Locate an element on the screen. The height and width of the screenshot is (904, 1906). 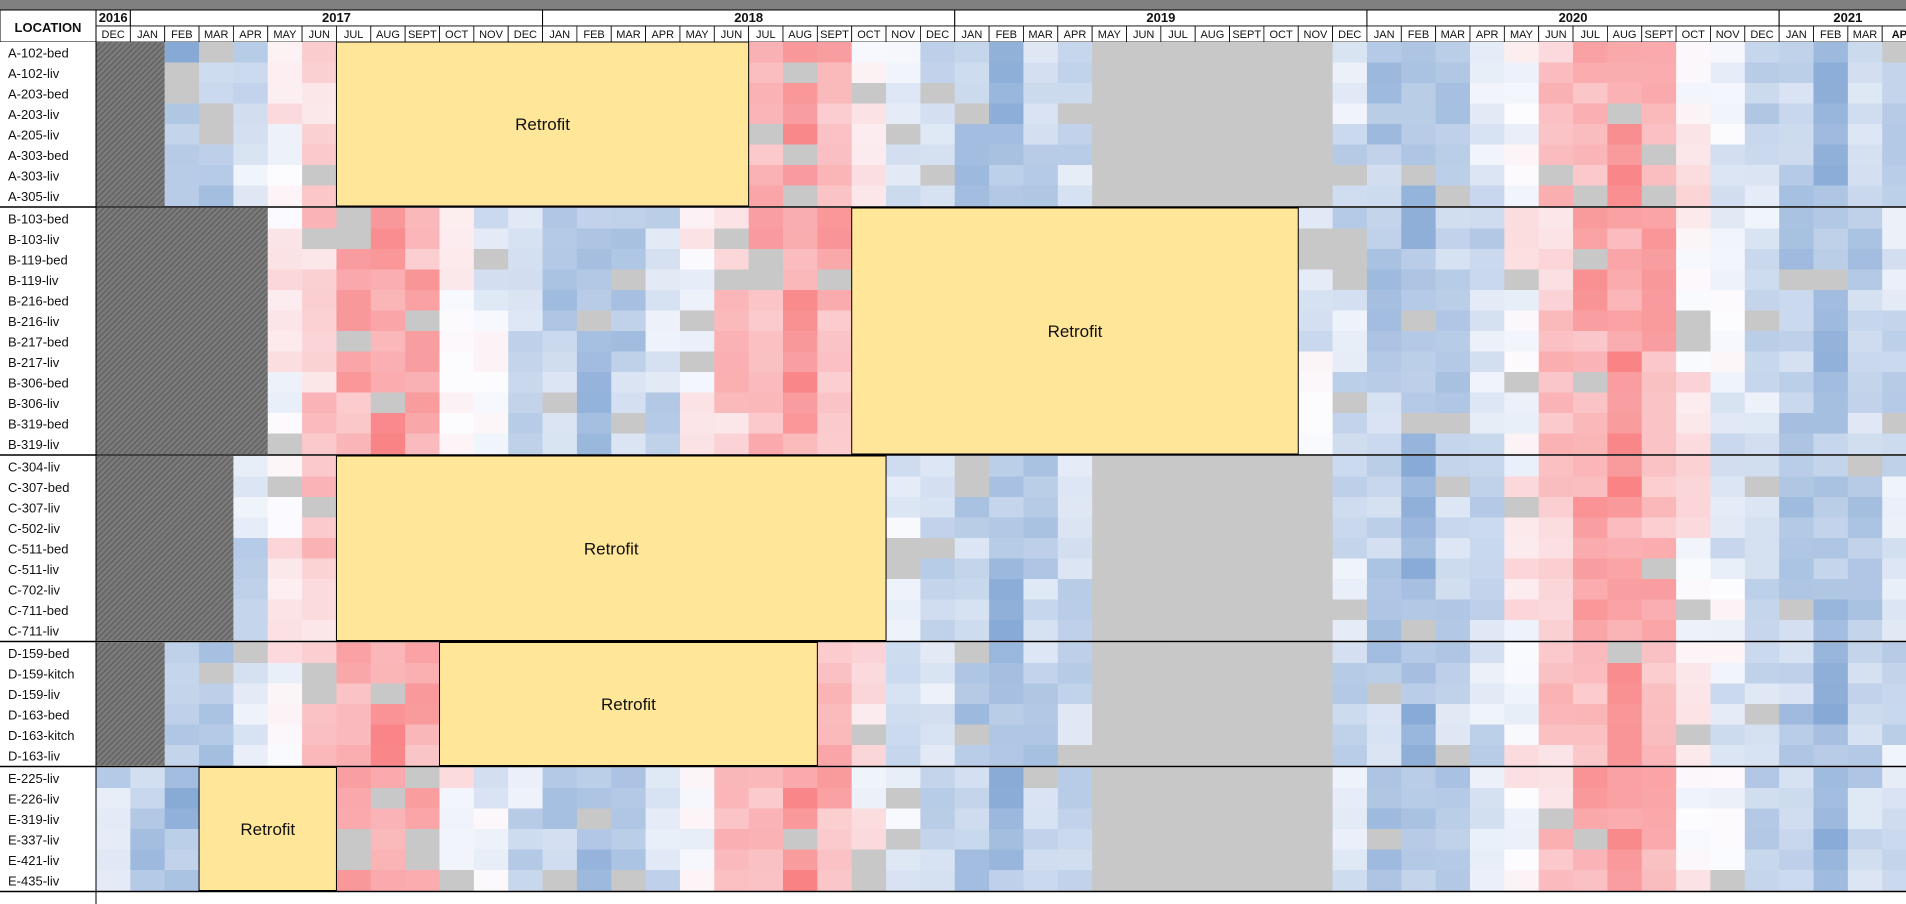
location-label: B-119-liv is located at coordinates (33, 280).